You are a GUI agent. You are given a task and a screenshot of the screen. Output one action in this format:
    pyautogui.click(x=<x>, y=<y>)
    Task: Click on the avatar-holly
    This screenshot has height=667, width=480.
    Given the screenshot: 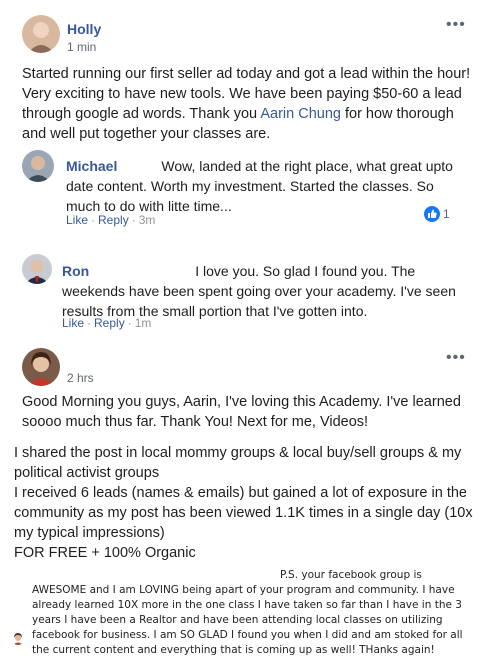 What is the action you would take?
    pyautogui.click(x=41, y=34)
    